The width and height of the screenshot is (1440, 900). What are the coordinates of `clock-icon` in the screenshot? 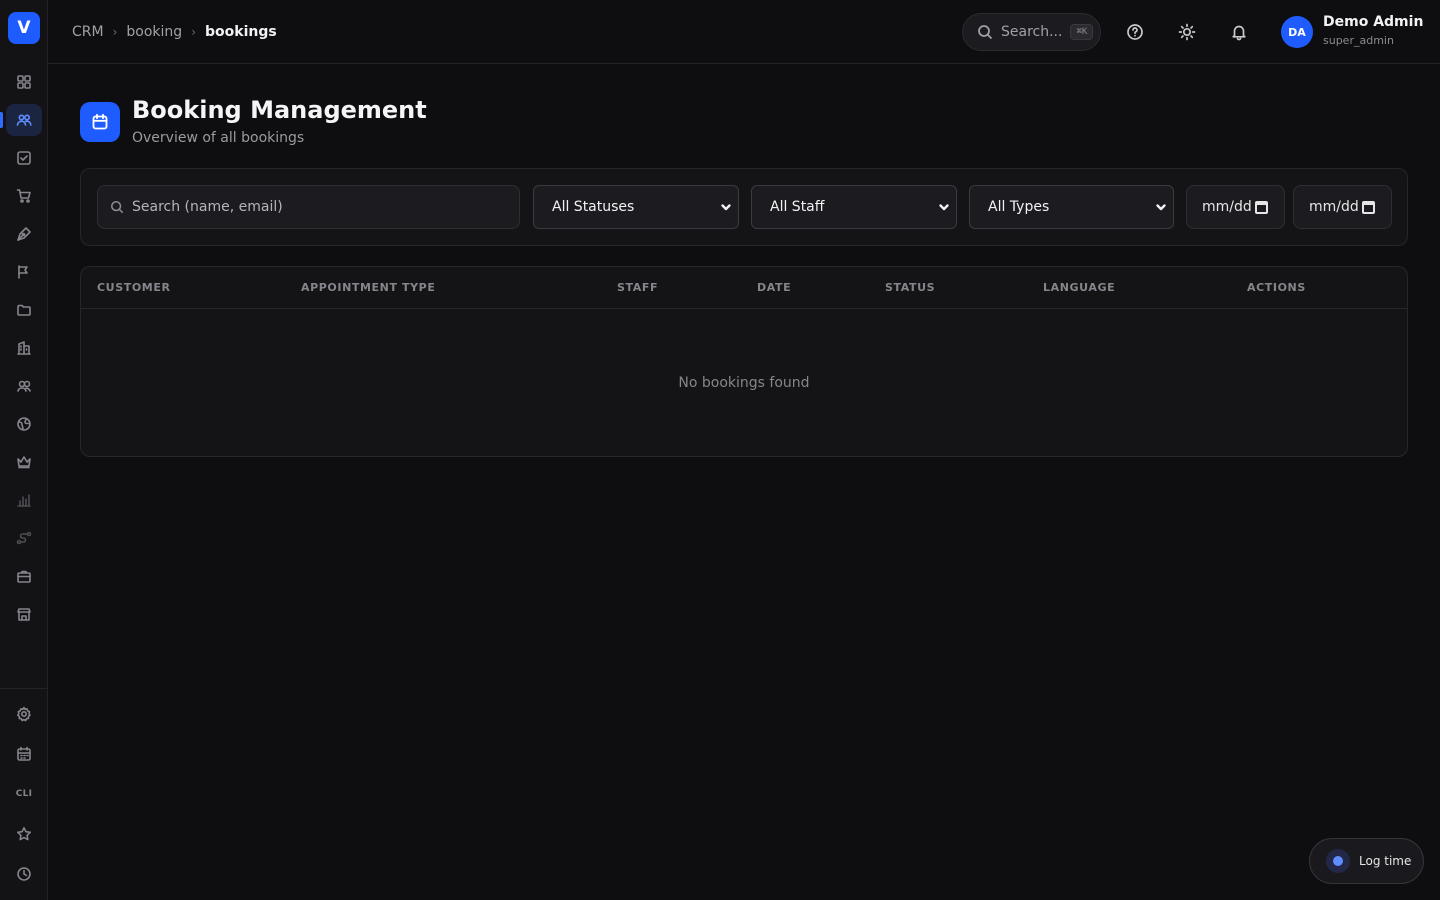 It's located at (24, 874).